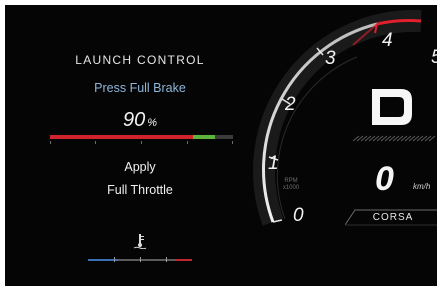 The height and width of the screenshot is (291, 442). Describe the element at coordinates (298, 215) in the screenshot. I see `rpm-tick-0: 0` at that location.